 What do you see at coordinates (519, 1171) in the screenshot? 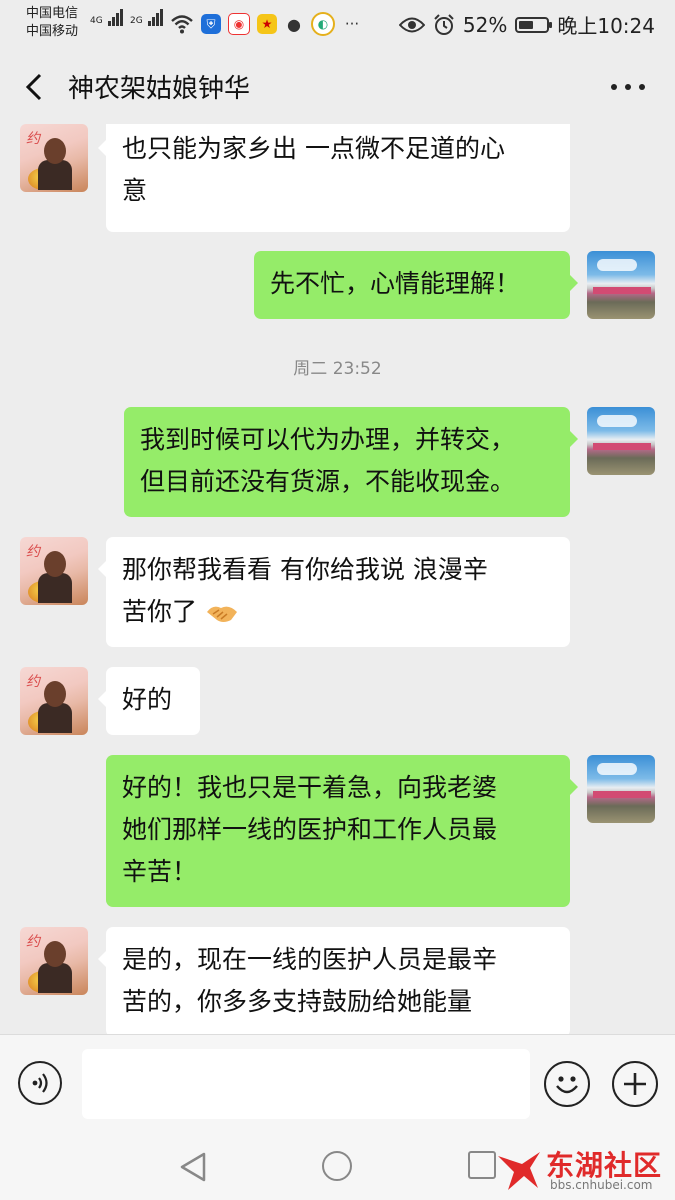
I see `donghu-logo-icon` at bounding box center [519, 1171].